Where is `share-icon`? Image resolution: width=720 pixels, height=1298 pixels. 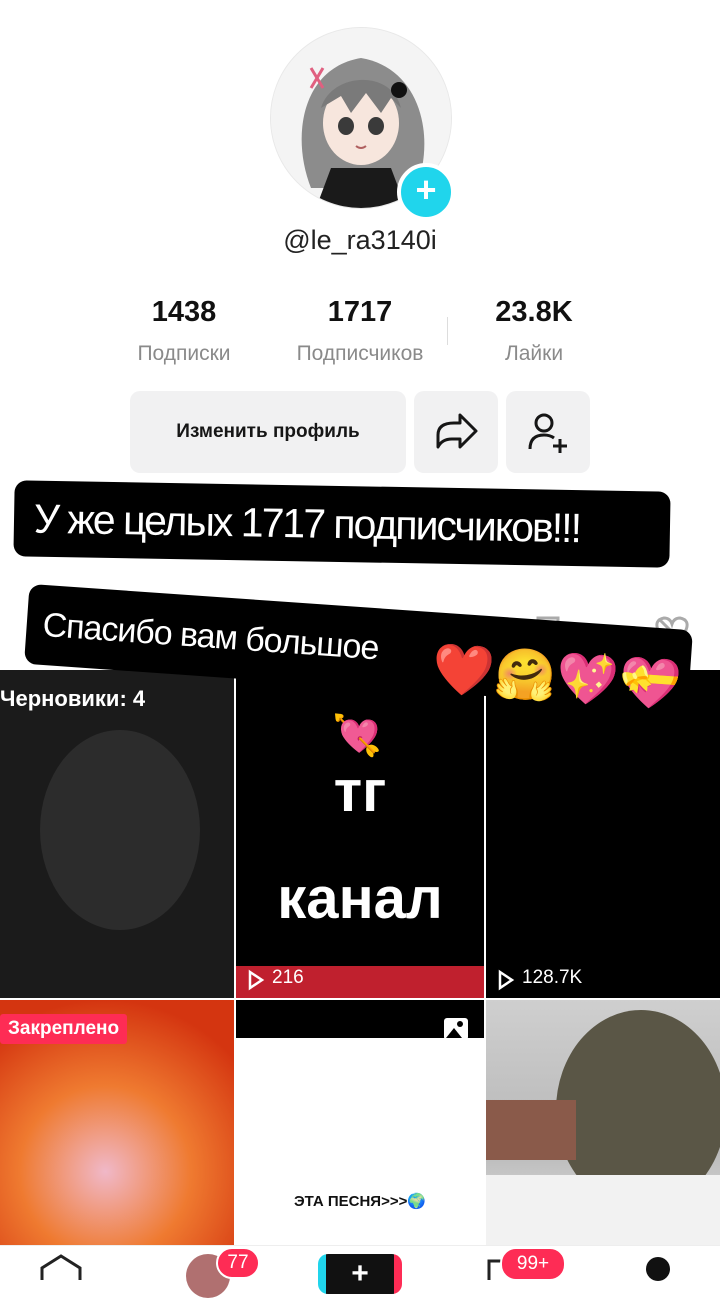 share-icon is located at coordinates (457, 431).